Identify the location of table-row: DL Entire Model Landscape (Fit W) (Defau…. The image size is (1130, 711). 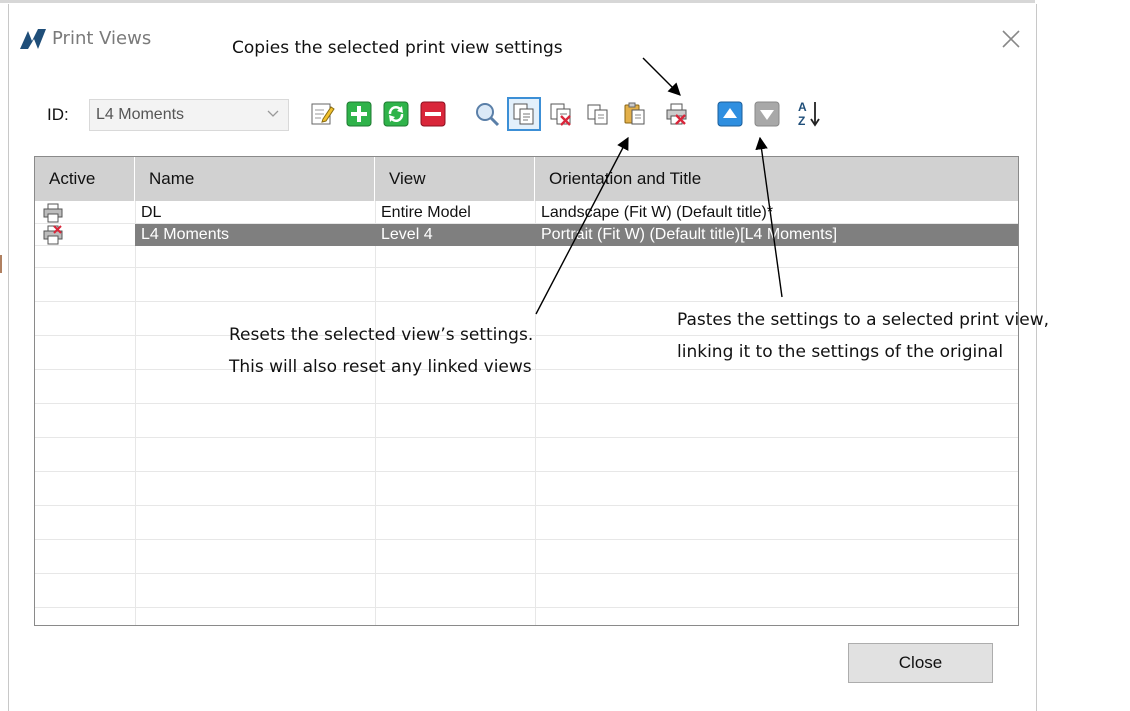
(526, 213).